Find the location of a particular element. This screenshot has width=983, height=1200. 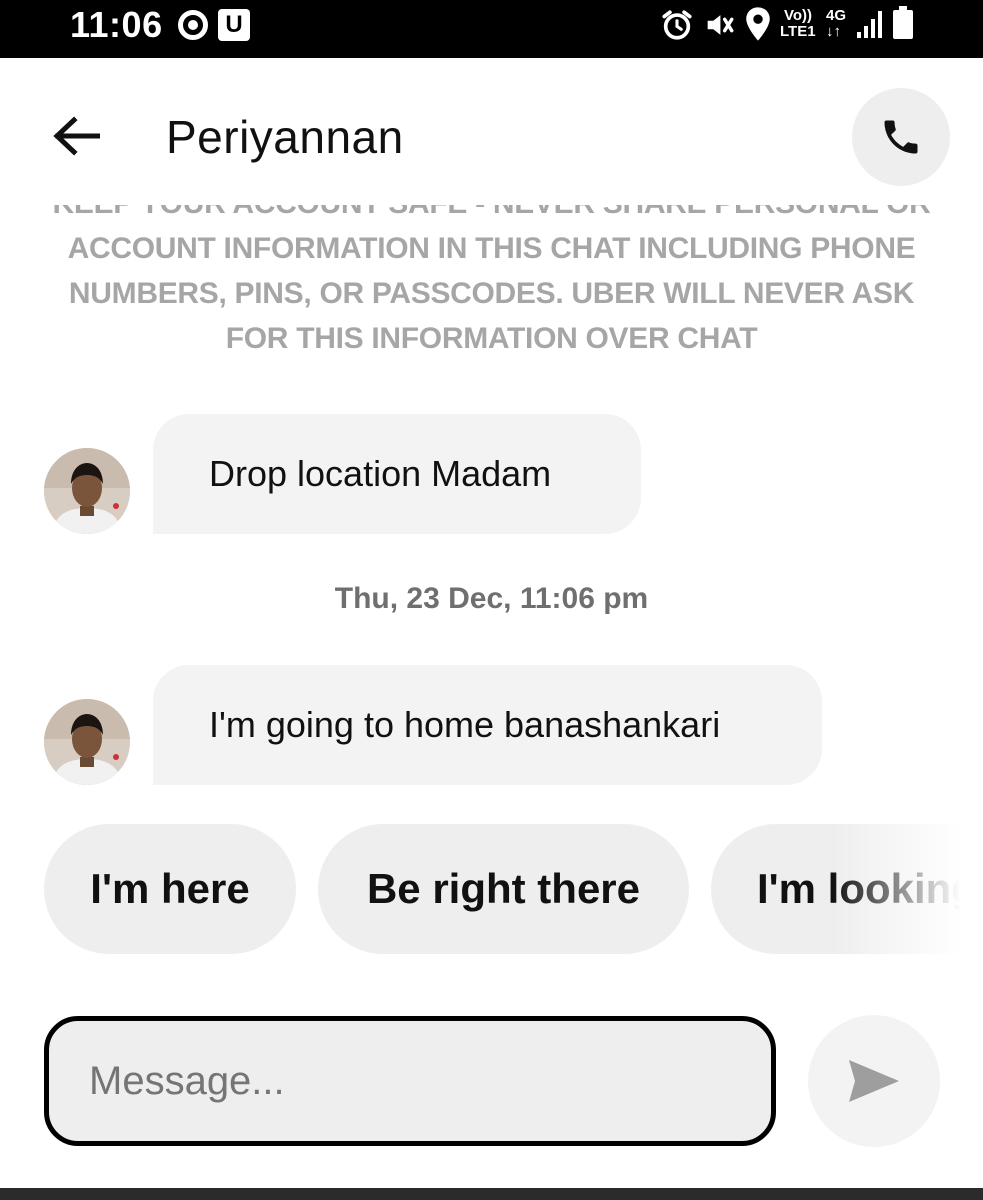

quick-reply-label: Be right there is located at coordinates (503, 888).